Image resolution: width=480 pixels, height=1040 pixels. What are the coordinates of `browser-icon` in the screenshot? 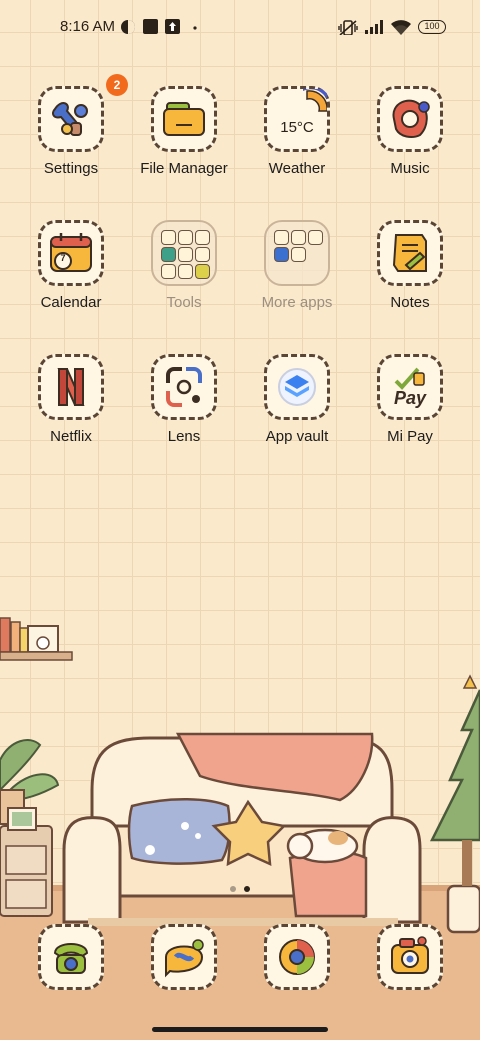 It's located at (297, 957).